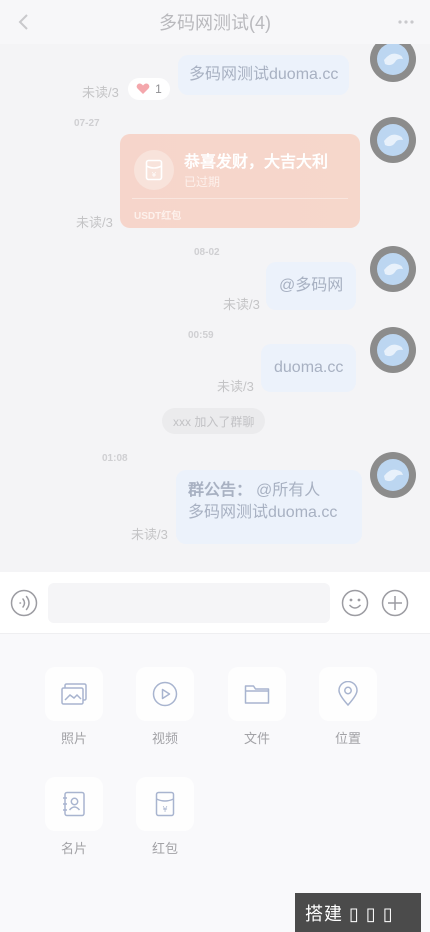  Describe the element at coordinates (240, 198) in the screenshot. I see `divider` at that location.